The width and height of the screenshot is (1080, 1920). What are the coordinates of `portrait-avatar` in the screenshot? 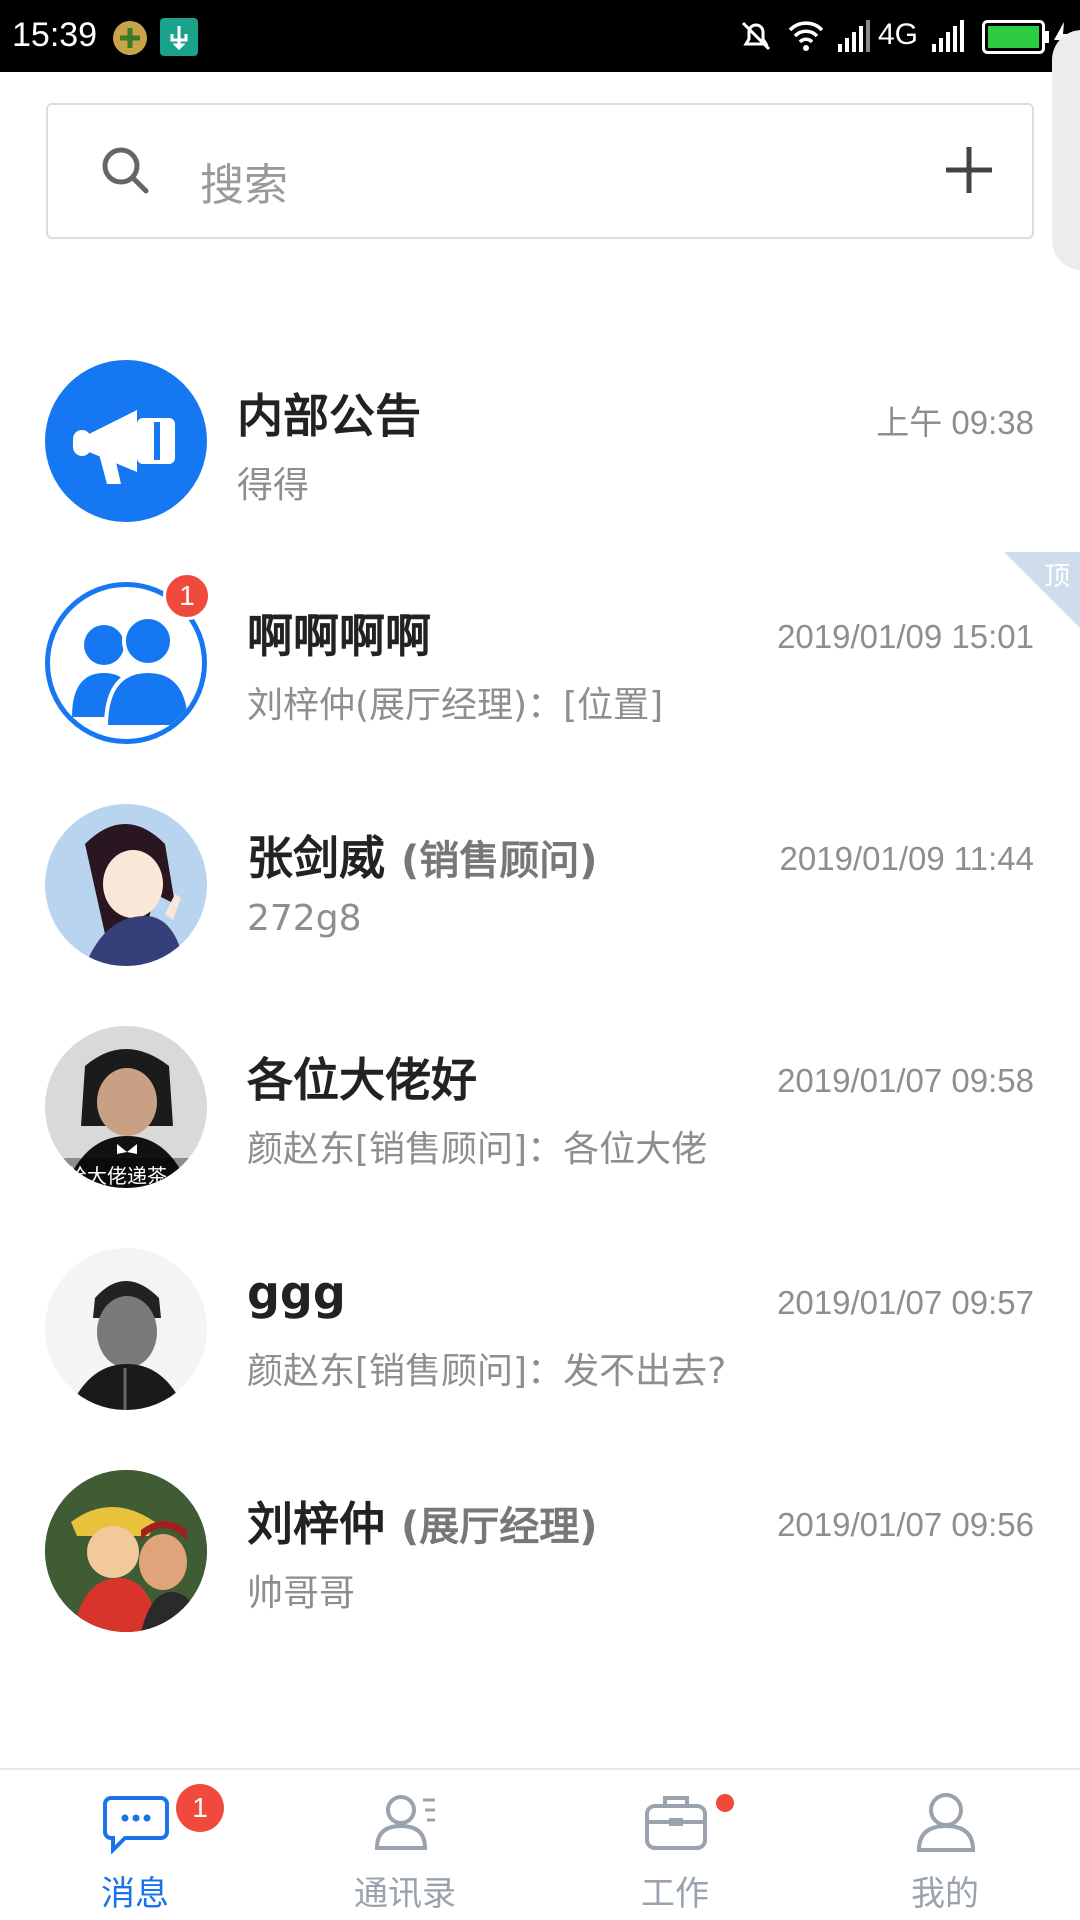 It's located at (126, 1329).